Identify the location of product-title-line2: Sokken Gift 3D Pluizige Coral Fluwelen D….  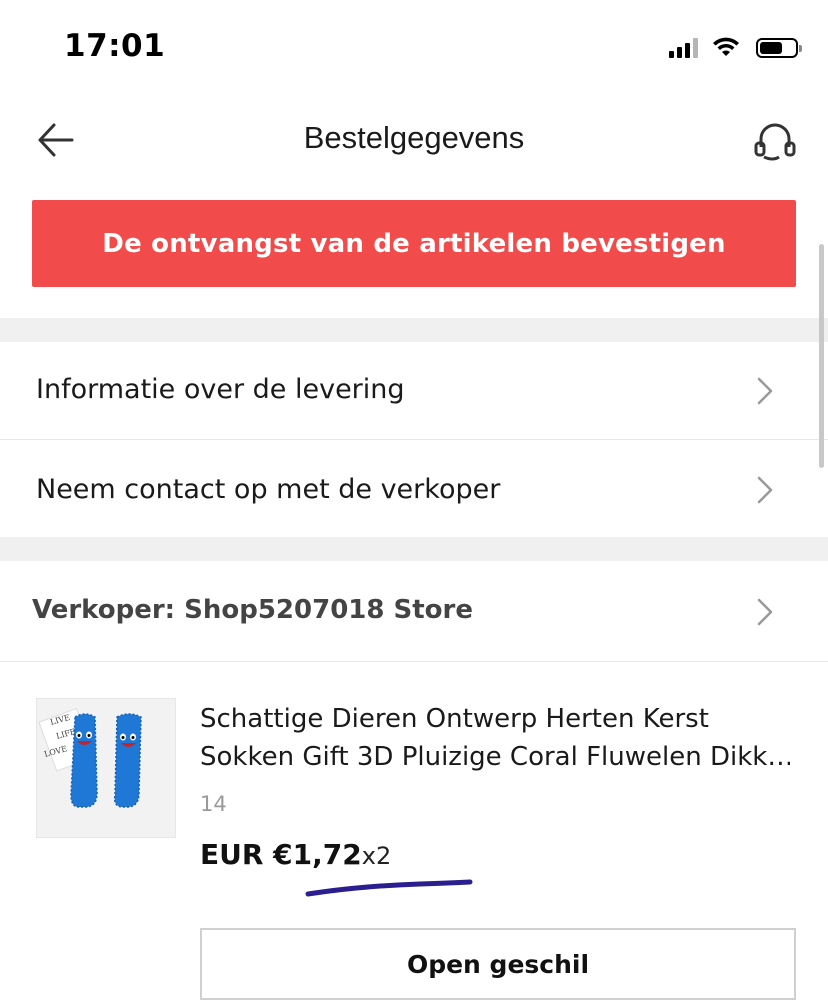
(495, 757).